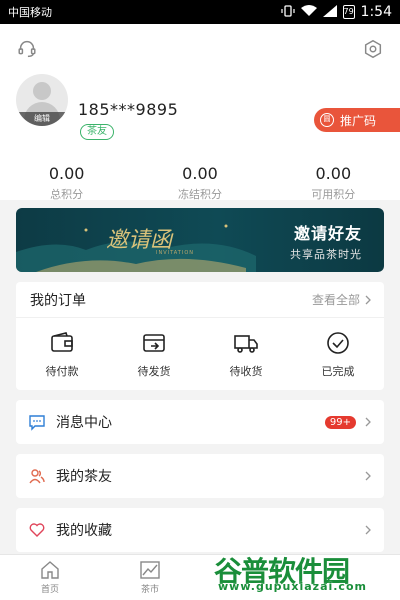 The height and width of the screenshot is (600, 400). I want to click on order-pending-shipment: 待发货, so click(154, 354).